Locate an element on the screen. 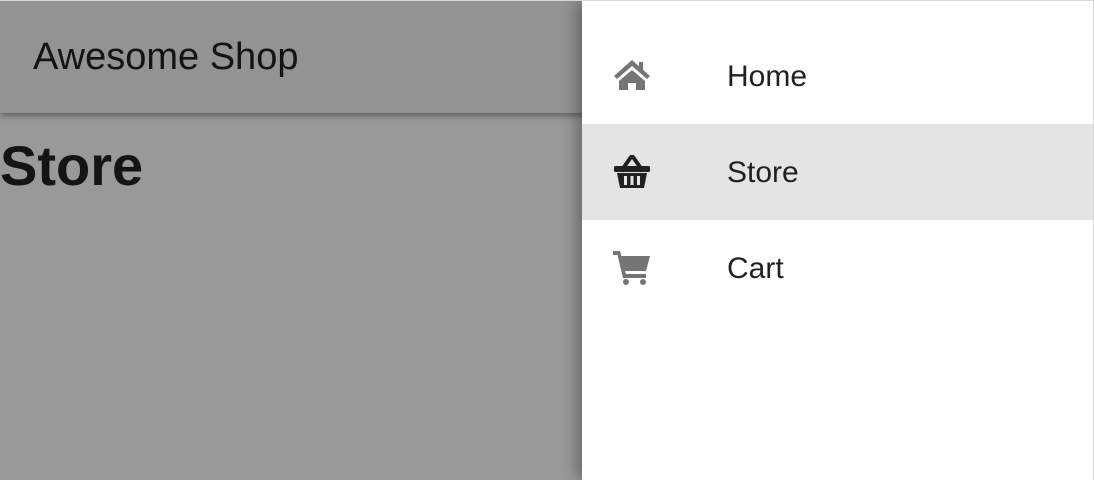  home-icon is located at coordinates (632, 75).